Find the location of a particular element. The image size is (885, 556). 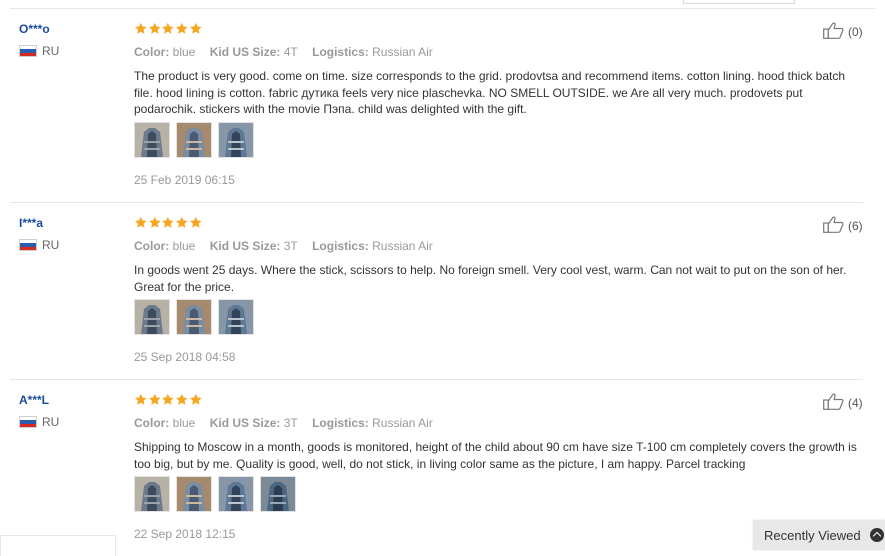

sort-dropdown-edge is located at coordinates (739, 2).